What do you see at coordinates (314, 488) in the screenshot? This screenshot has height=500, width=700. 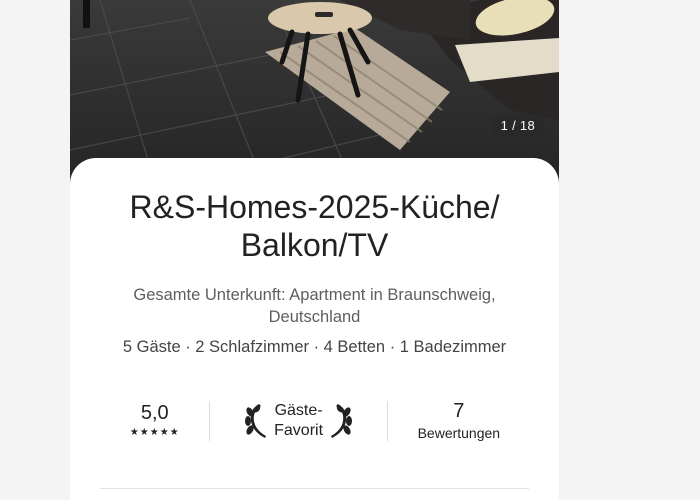 I see `section-divider` at bounding box center [314, 488].